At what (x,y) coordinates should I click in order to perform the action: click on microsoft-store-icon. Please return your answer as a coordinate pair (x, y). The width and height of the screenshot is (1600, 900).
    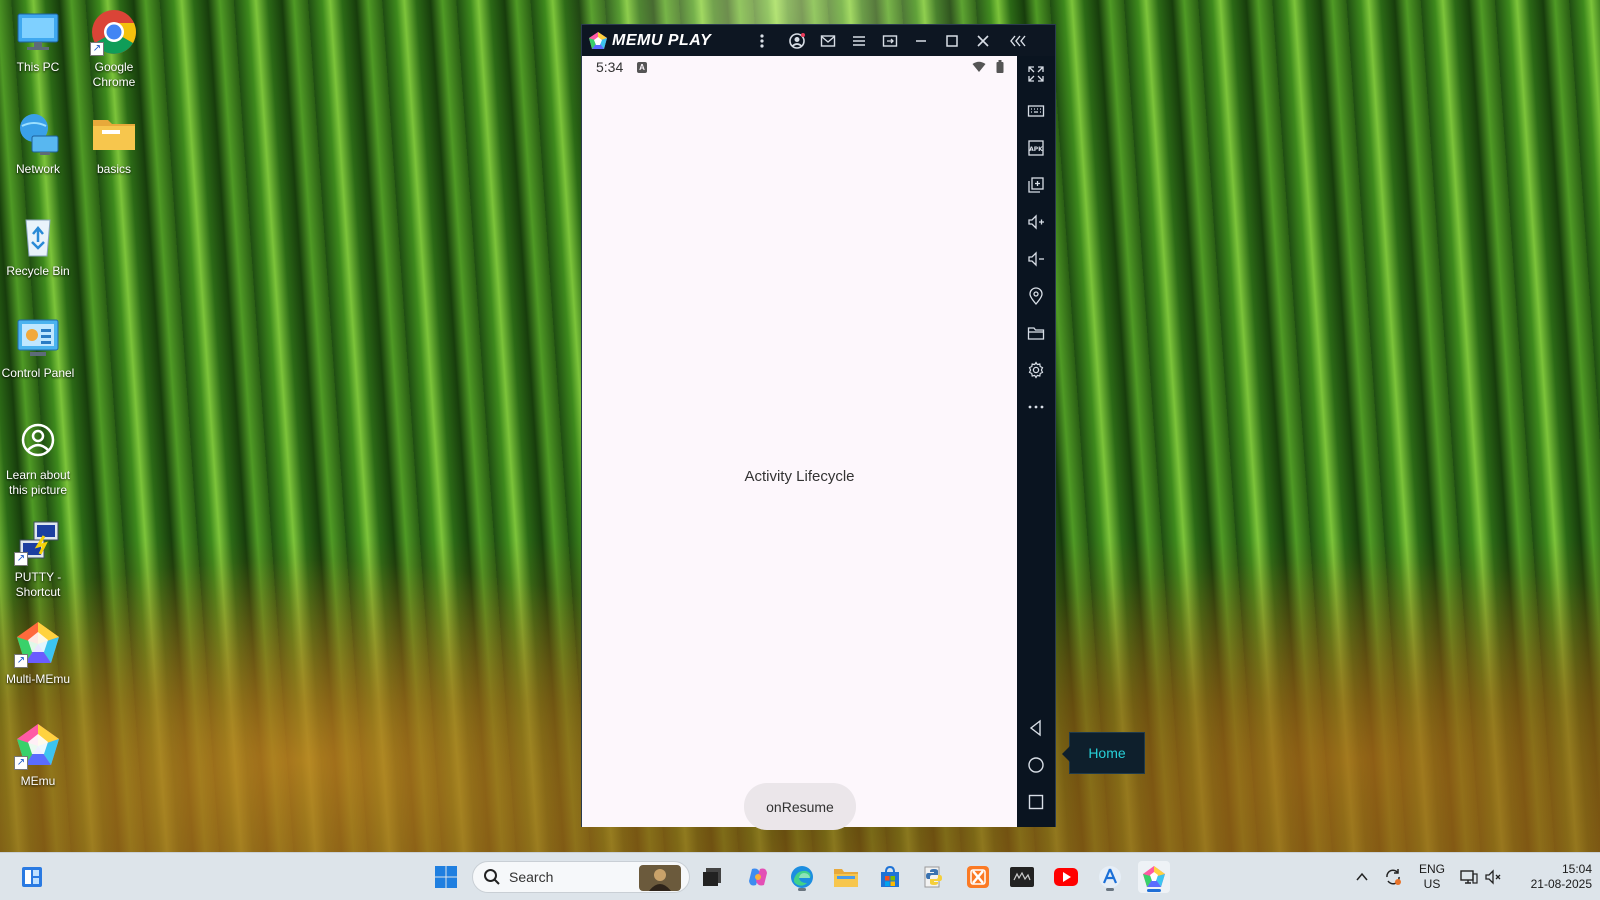
    Looking at the image, I should click on (890, 877).